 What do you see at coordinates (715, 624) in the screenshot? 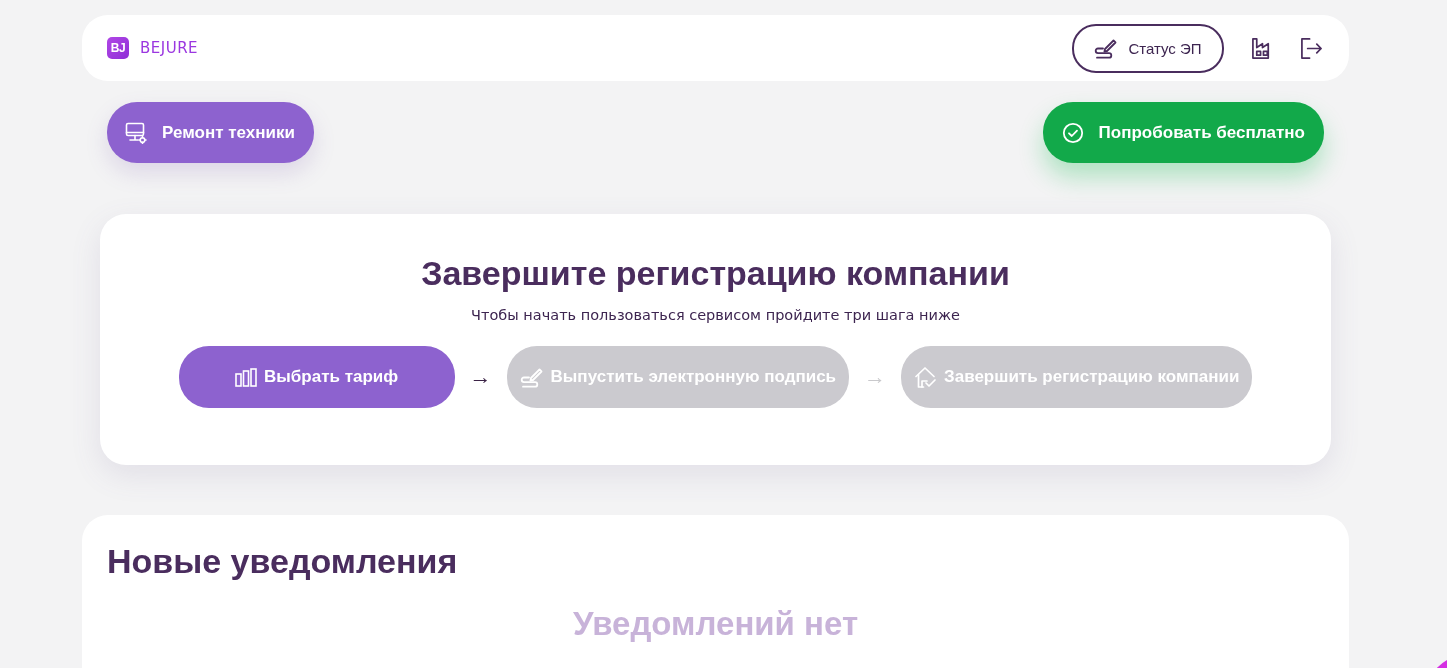
I see `empty-notifications-text: Уведомлений нет` at bounding box center [715, 624].